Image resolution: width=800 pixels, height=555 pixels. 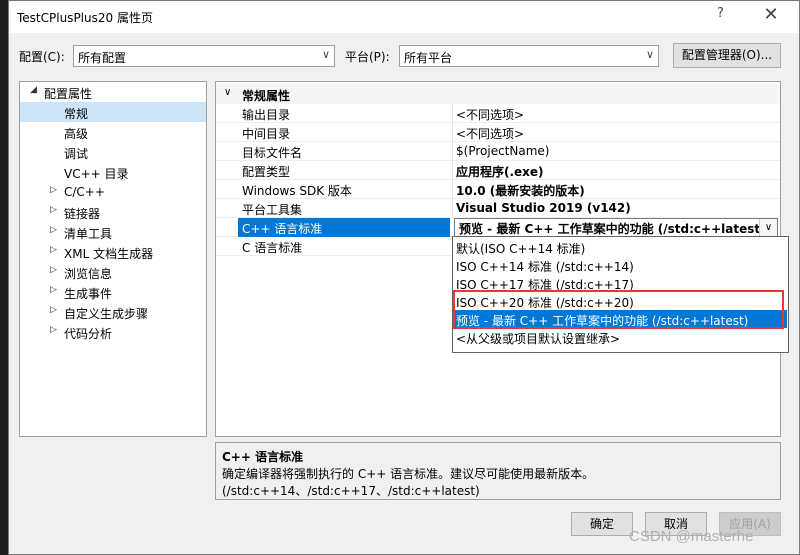 I want to click on tree-item-label: 清单工具, so click(x=88, y=234).